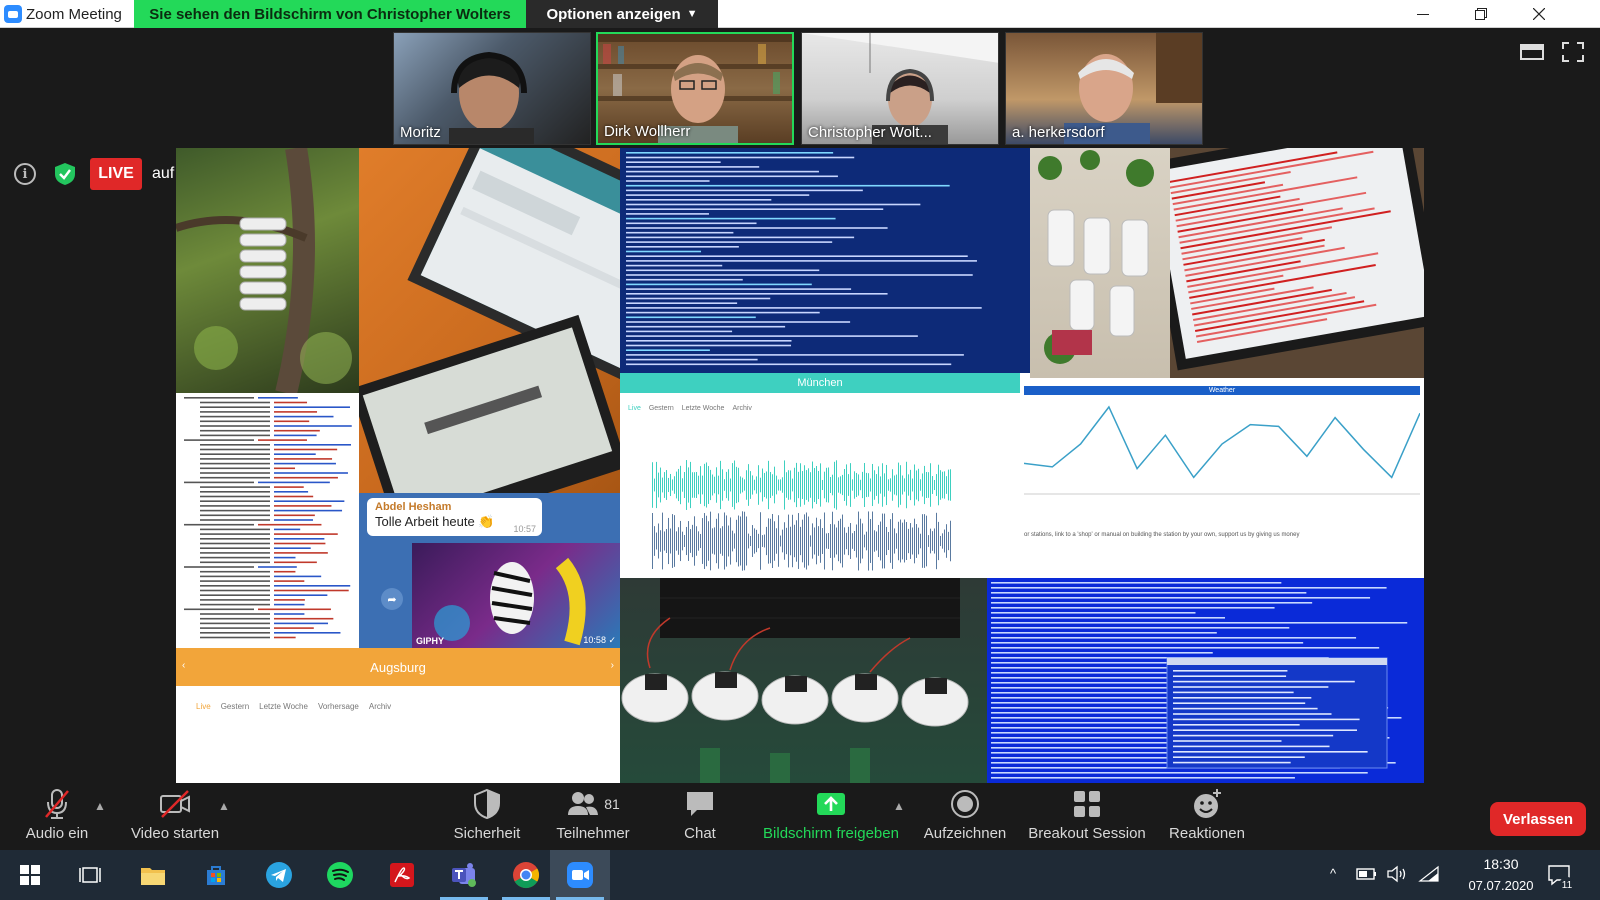 This screenshot has width=1600, height=900. What do you see at coordinates (1539, 14) in the screenshot?
I see `close-button` at bounding box center [1539, 14].